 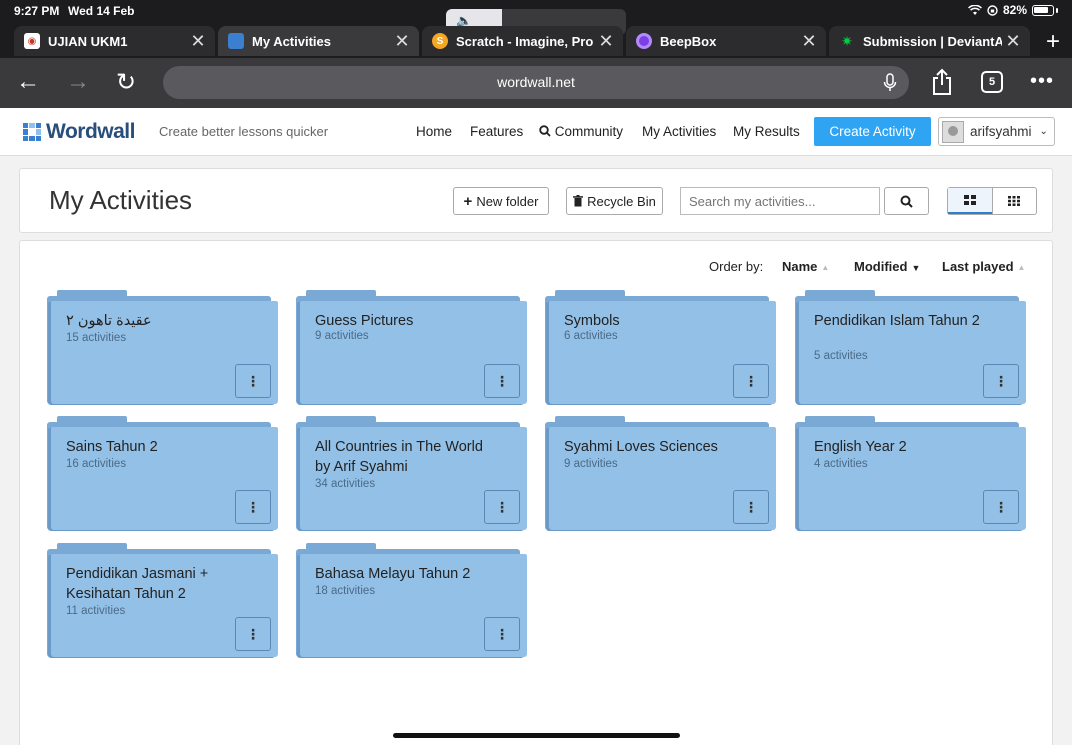 What do you see at coordinates (1042, 81) in the screenshot?
I see `more-icon: •••` at bounding box center [1042, 81].